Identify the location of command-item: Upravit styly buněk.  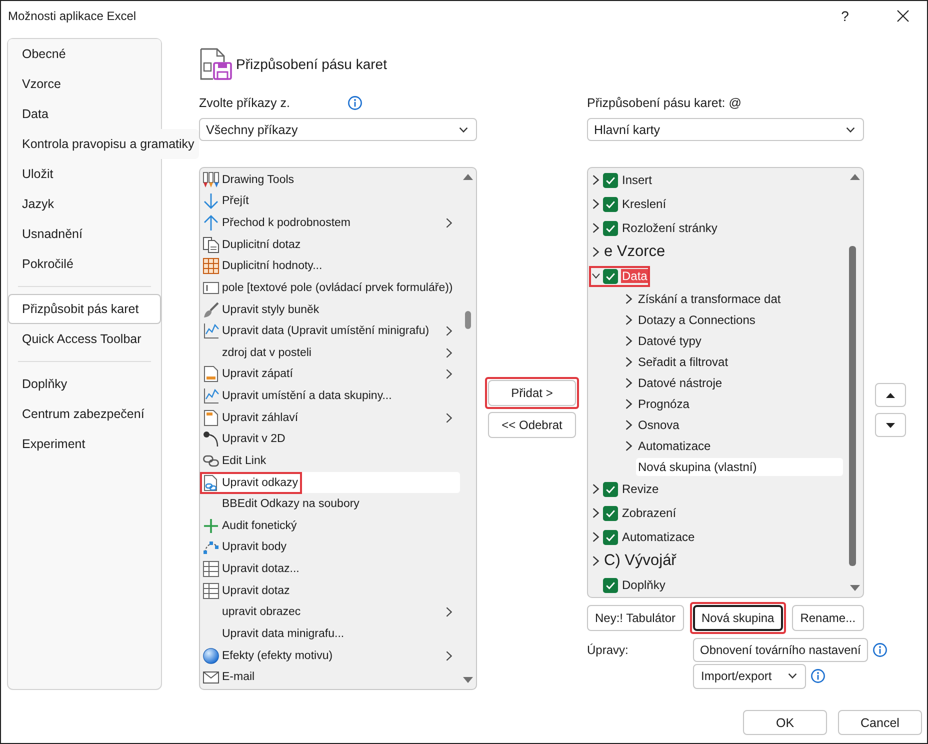
(330, 309).